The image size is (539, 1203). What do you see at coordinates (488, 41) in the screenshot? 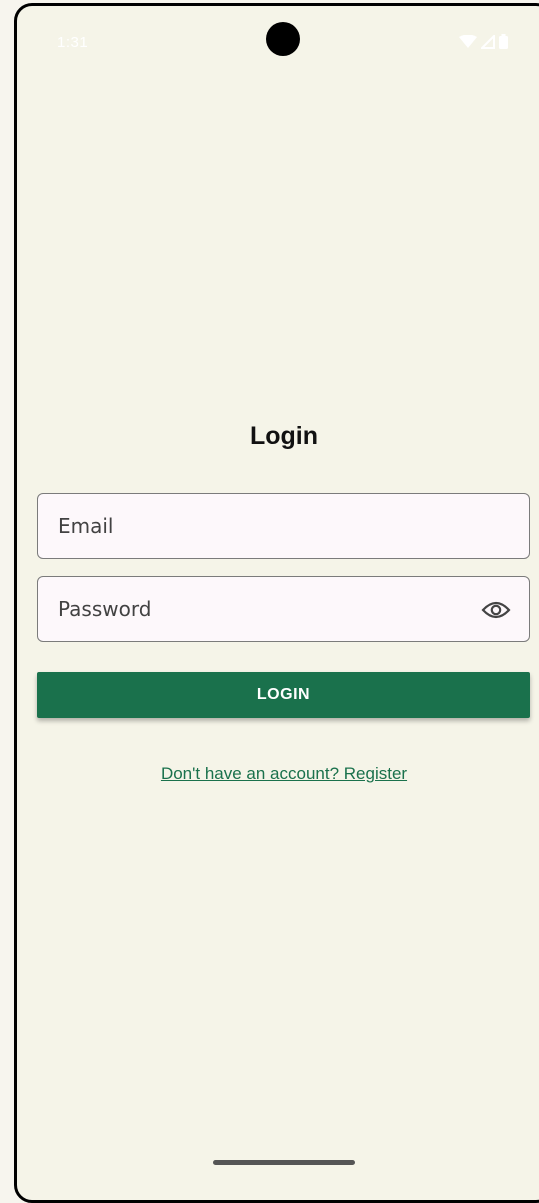
I see `signal-icon` at bounding box center [488, 41].